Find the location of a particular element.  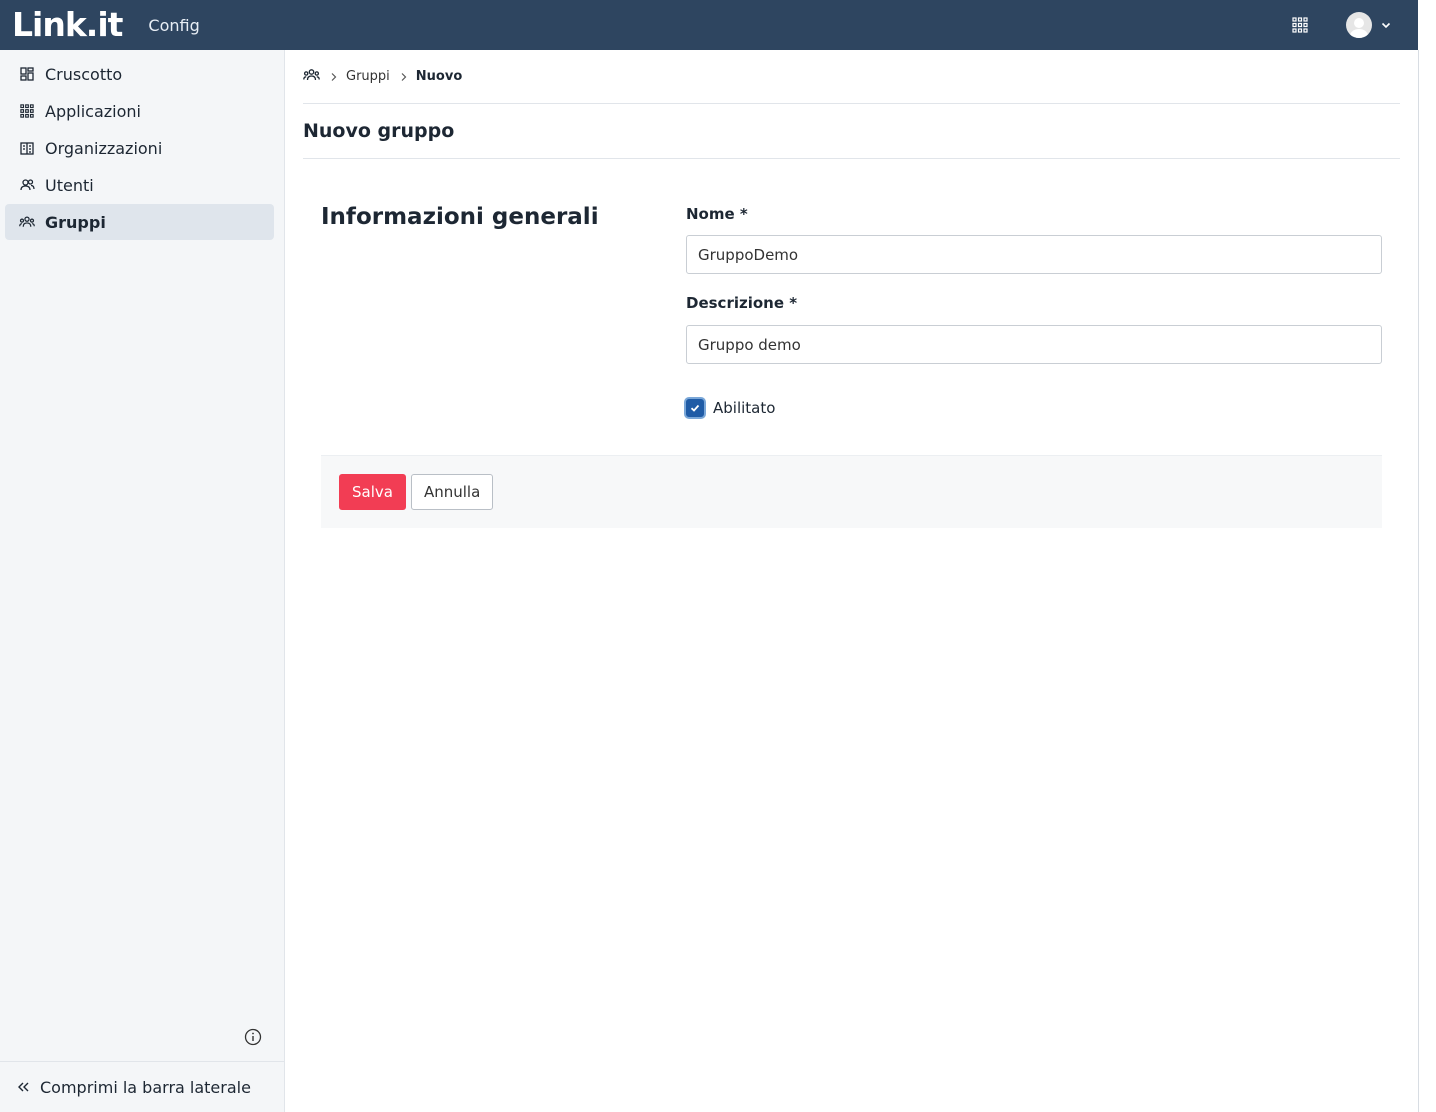

user-avatar-icon is located at coordinates (1359, 25).